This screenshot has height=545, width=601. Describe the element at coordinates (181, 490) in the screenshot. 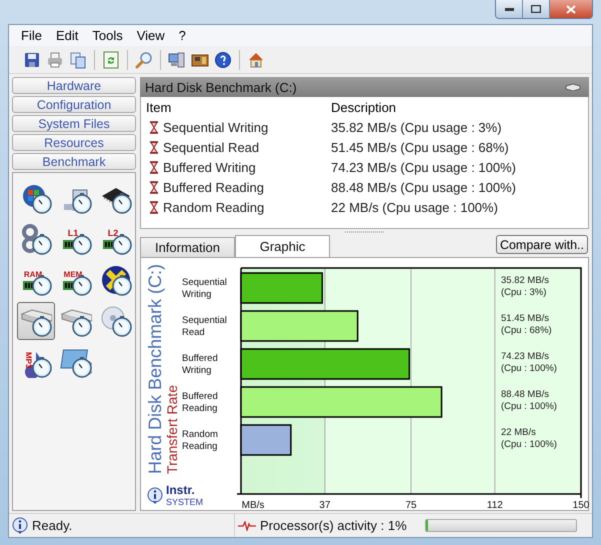

I see `brand-name: Instr.` at that location.